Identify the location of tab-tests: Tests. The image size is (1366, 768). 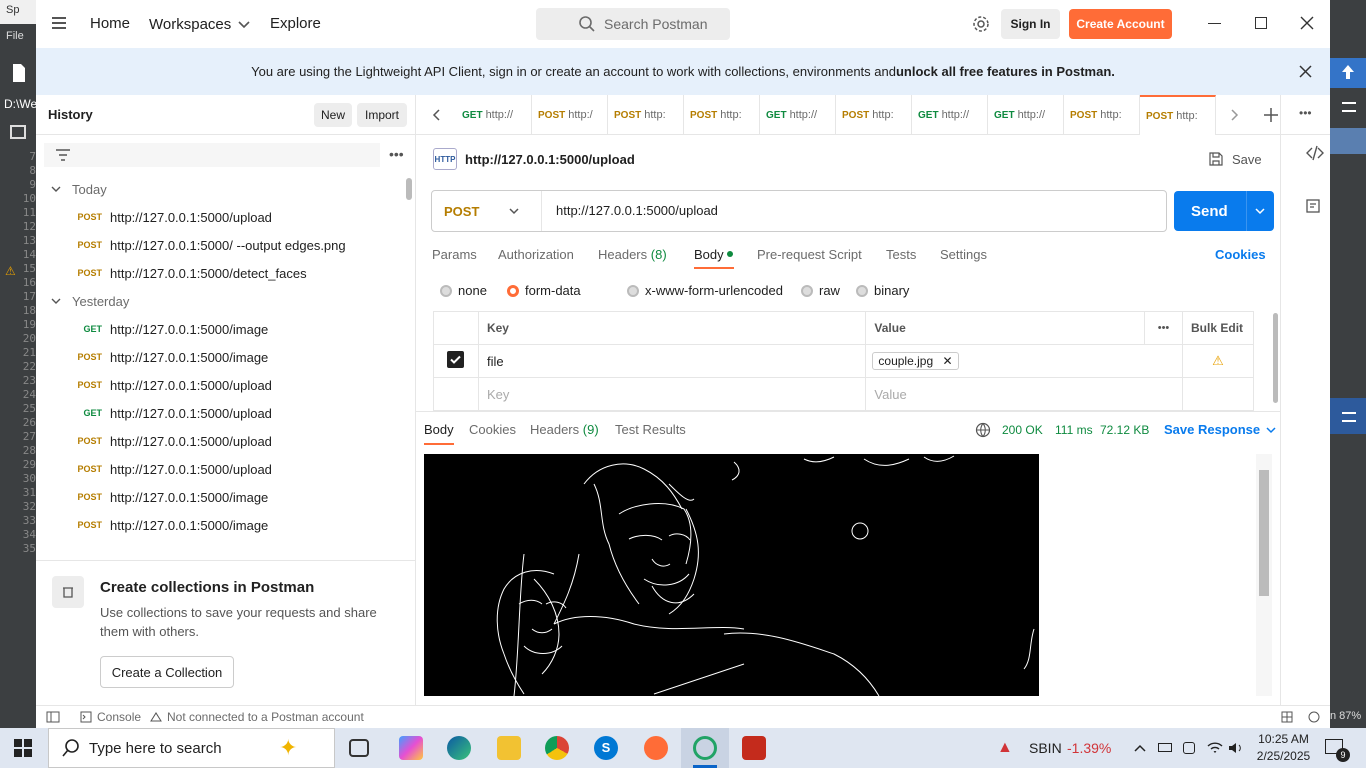
(901, 254).